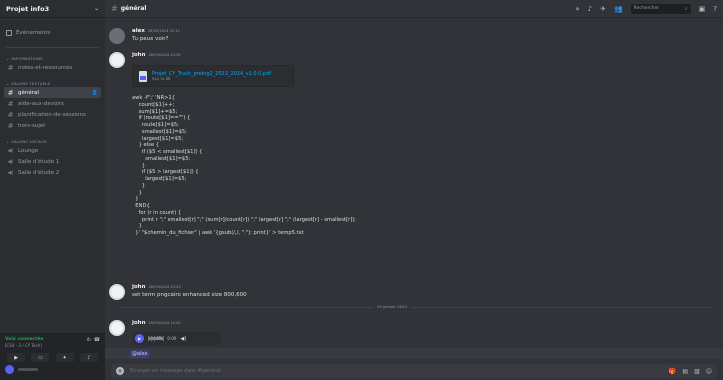 The height and width of the screenshot is (380, 723). Describe the element at coordinates (392, 306) in the screenshot. I see `day-divider-label: 29 janvier 2024` at that location.